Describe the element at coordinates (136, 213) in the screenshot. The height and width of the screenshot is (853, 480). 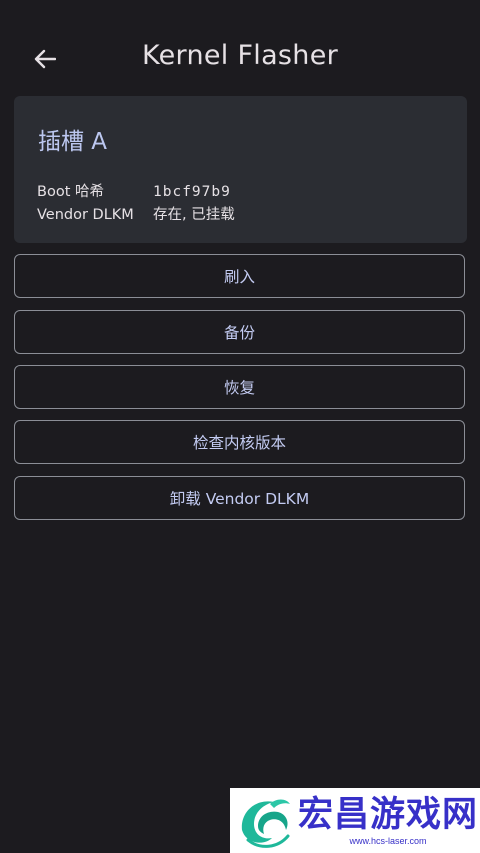
I see `vendor-dlkm-row: Vendor DLKM 存在, 已挂载` at that location.